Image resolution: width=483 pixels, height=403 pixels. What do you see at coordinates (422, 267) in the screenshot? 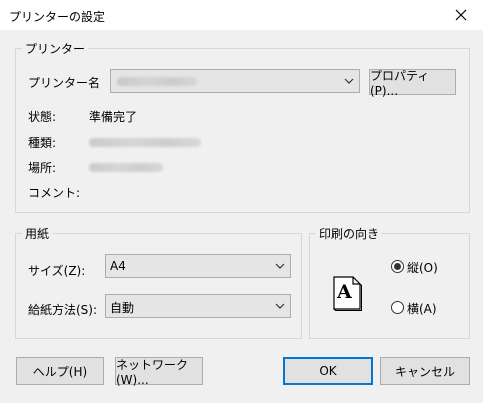
I see `portrait-label: 縦(O)` at bounding box center [422, 267].